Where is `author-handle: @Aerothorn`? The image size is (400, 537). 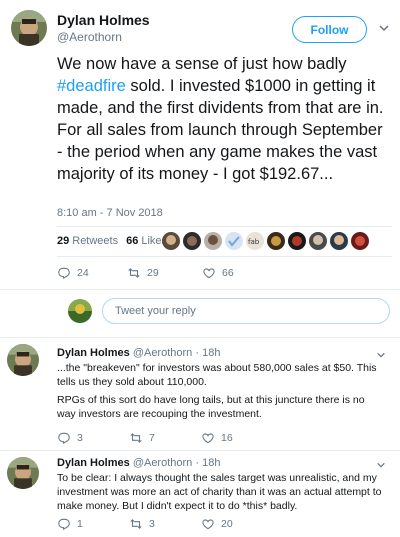
author-handle: @Aerothorn is located at coordinates (89, 37).